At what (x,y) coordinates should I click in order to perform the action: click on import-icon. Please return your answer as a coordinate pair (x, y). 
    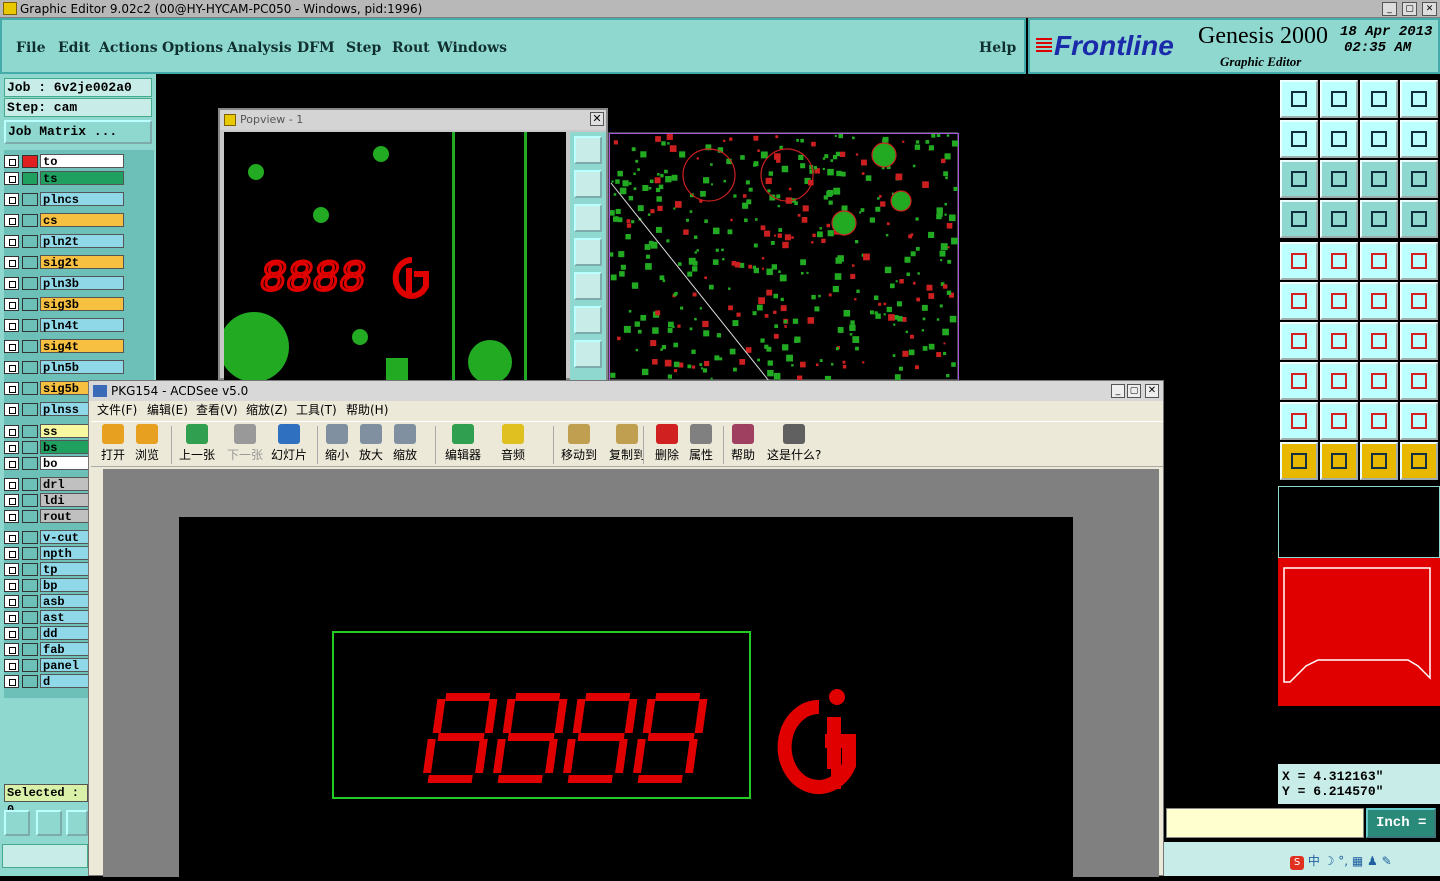
    Looking at the image, I should click on (1299, 139).